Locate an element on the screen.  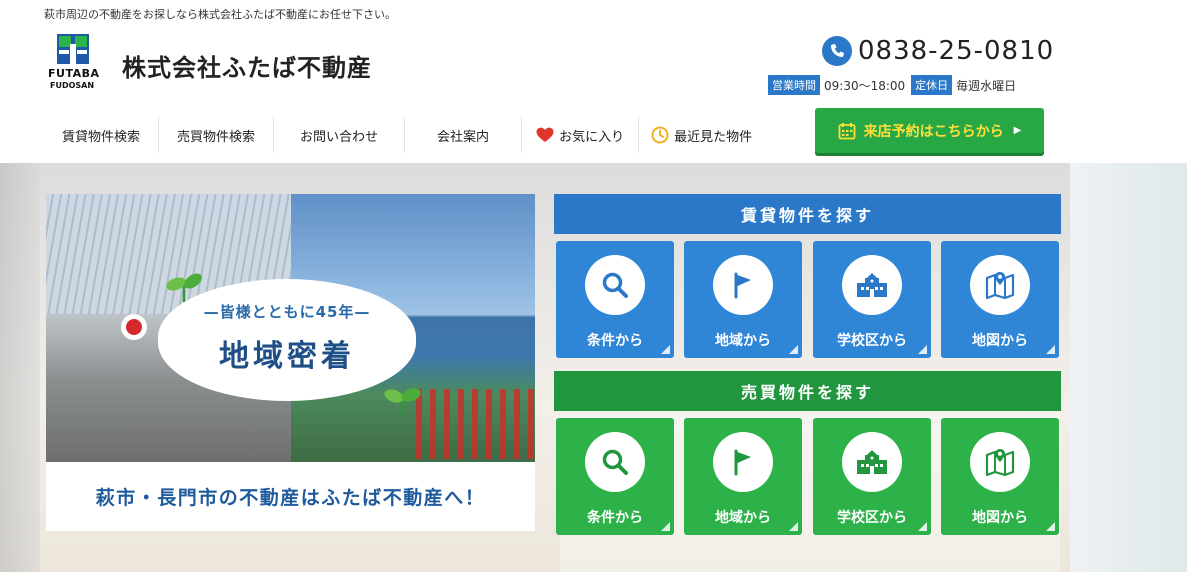
rental-by-conditions-tile: 条件から is located at coordinates (615, 299).